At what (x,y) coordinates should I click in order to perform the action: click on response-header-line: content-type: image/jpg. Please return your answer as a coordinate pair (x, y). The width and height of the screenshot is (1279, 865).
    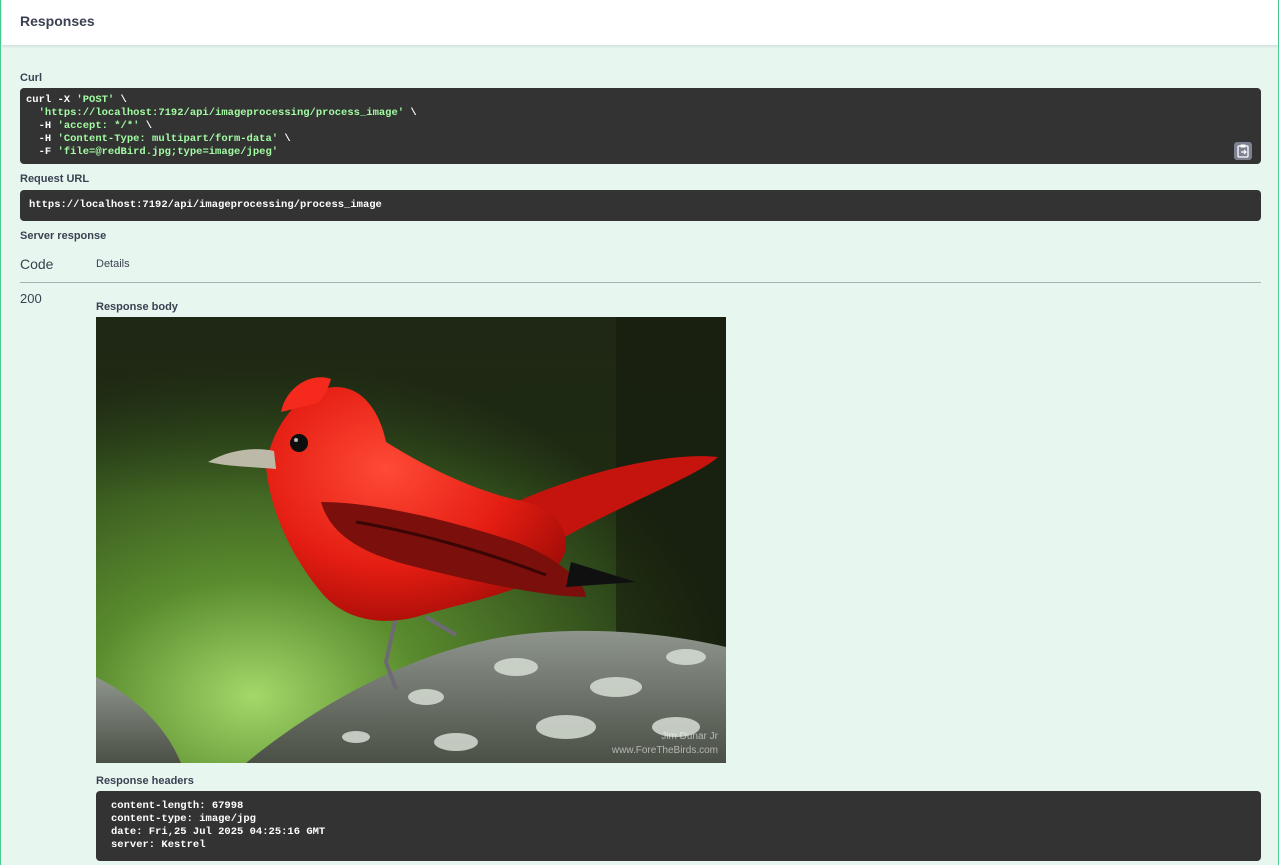
    Looking at the image, I should click on (183, 819).